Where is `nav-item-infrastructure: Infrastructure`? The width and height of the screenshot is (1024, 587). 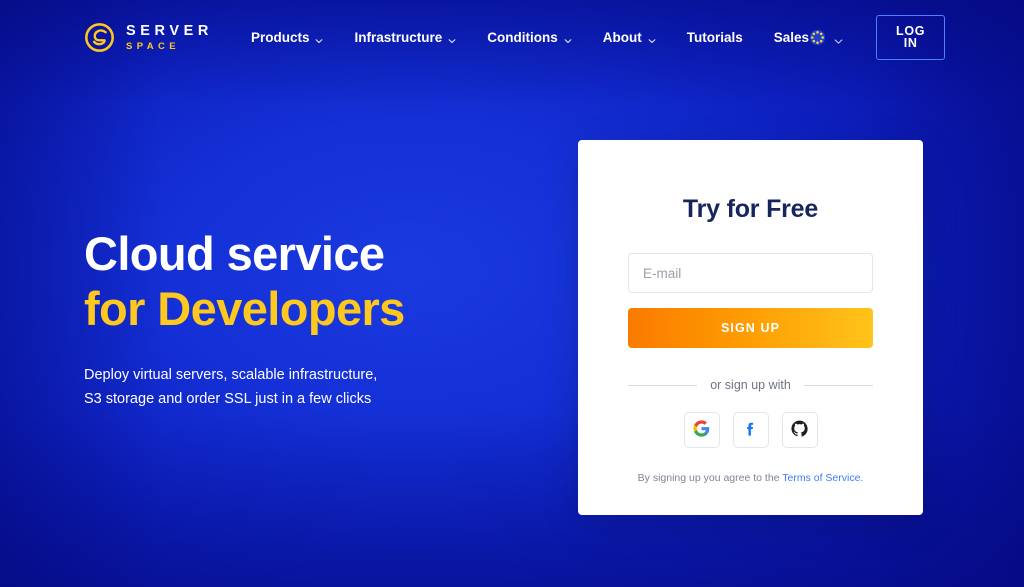 nav-item-infrastructure: Infrastructure is located at coordinates (405, 37).